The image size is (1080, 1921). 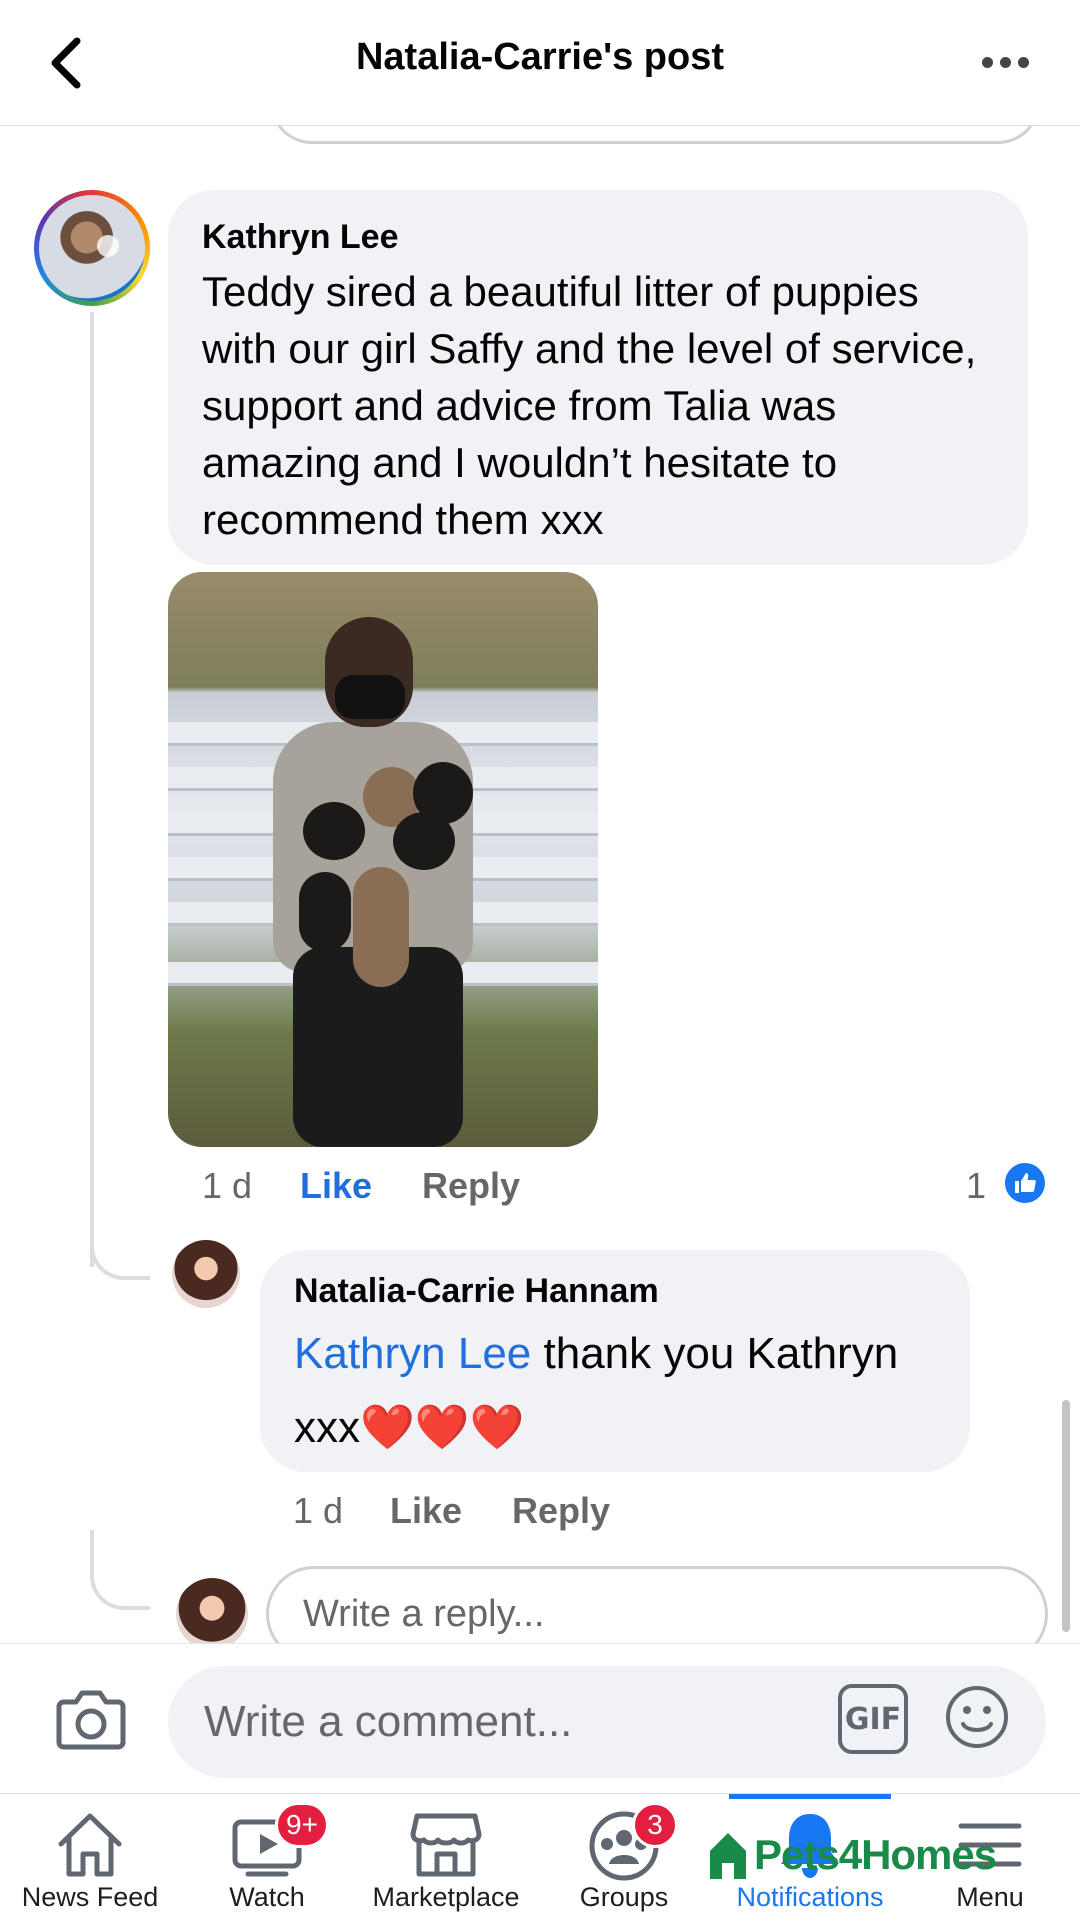 I want to click on comment-photo, so click(x=383, y=859).